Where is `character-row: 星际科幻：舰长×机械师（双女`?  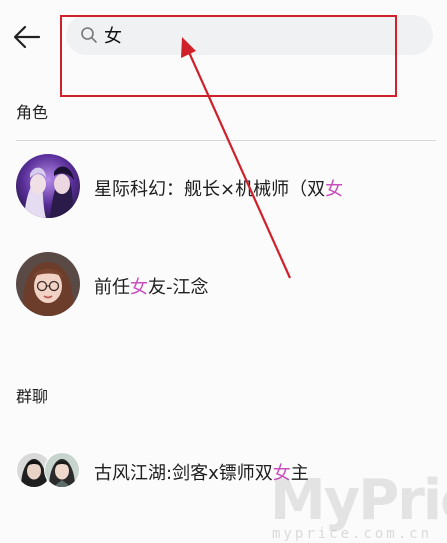
character-row: 星际科幻：舰长×机械师（双女 is located at coordinates (223, 186).